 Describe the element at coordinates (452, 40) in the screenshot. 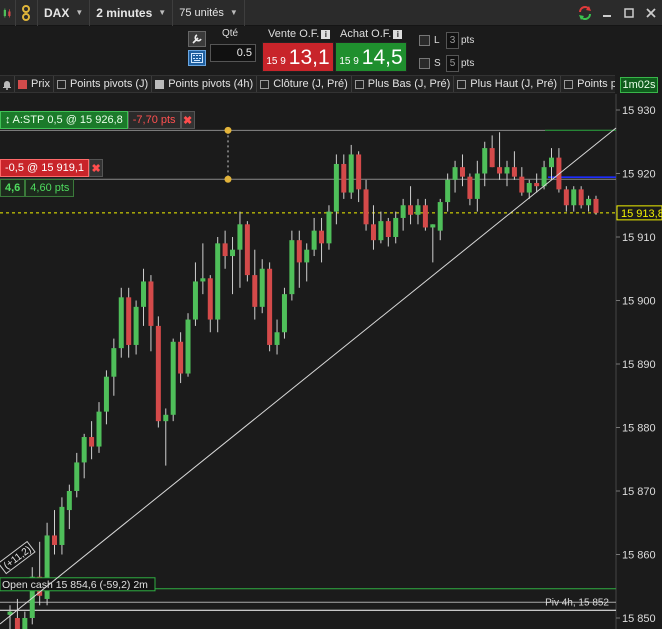

I see `limit-pts-input: 3` at that location.